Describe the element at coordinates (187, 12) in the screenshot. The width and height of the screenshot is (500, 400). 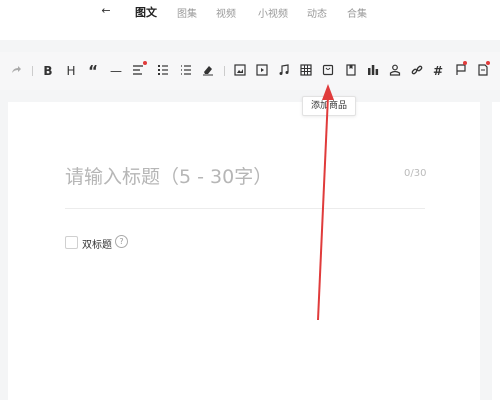
I see `tab-gallery: 图集` at that location.